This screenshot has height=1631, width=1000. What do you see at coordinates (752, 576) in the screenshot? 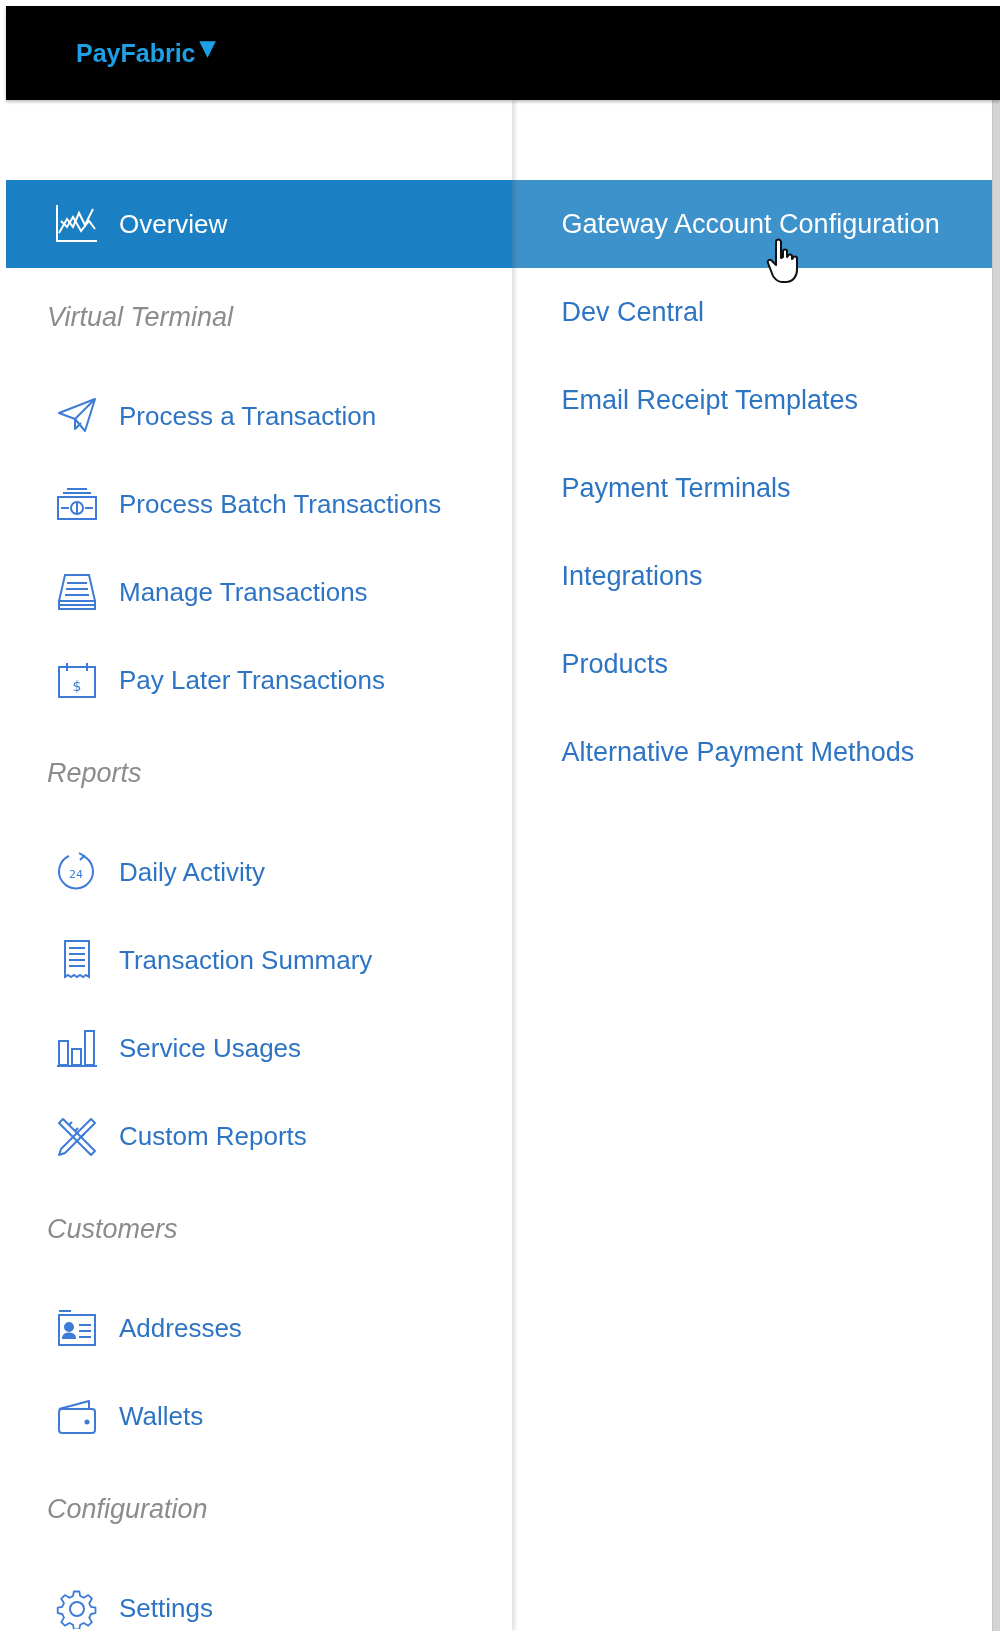
I see `submenu-item: Integrations` at bounding box center [752, 576].